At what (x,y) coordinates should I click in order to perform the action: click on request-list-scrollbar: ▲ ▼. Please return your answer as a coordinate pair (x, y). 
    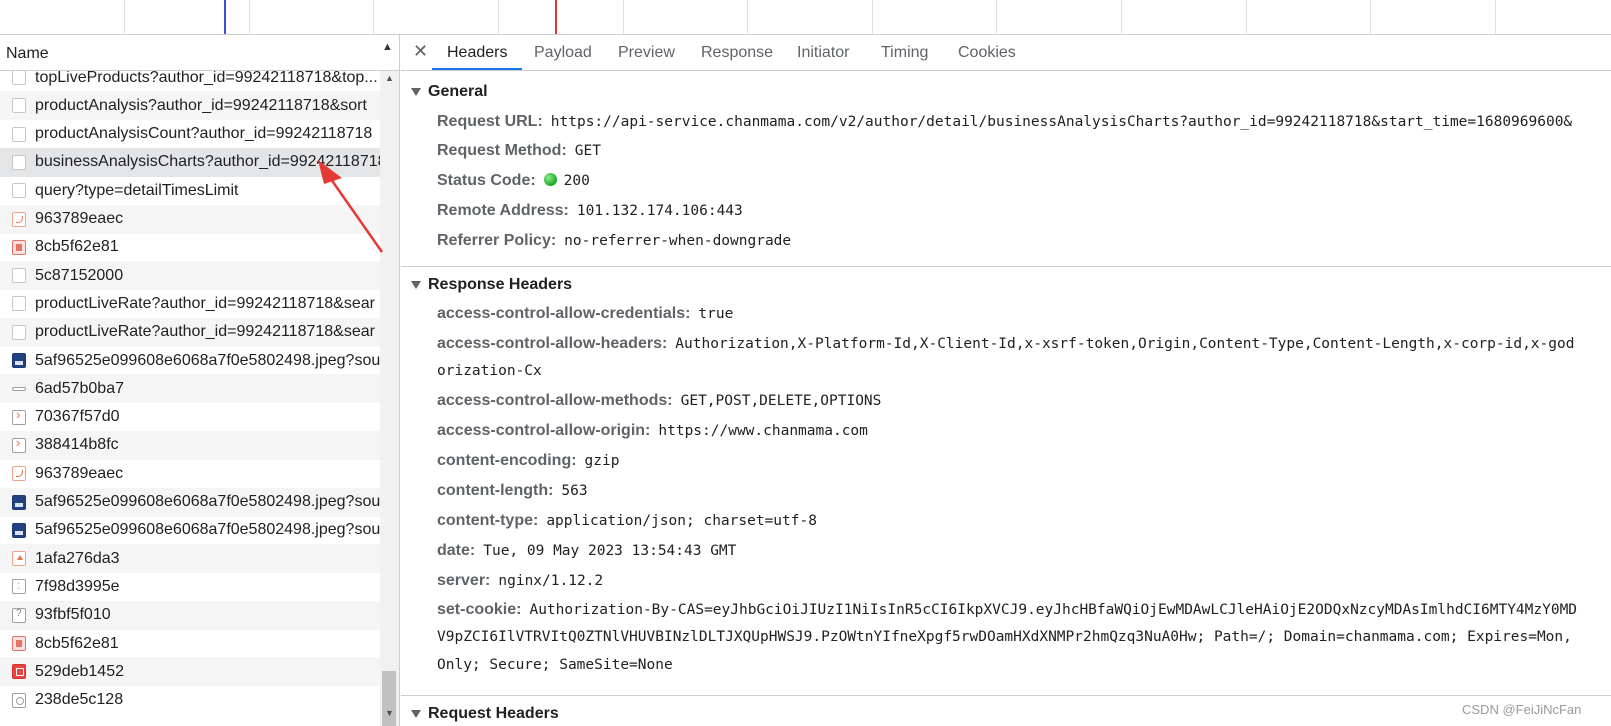
    Looking at the image, I should click on (389, 398).